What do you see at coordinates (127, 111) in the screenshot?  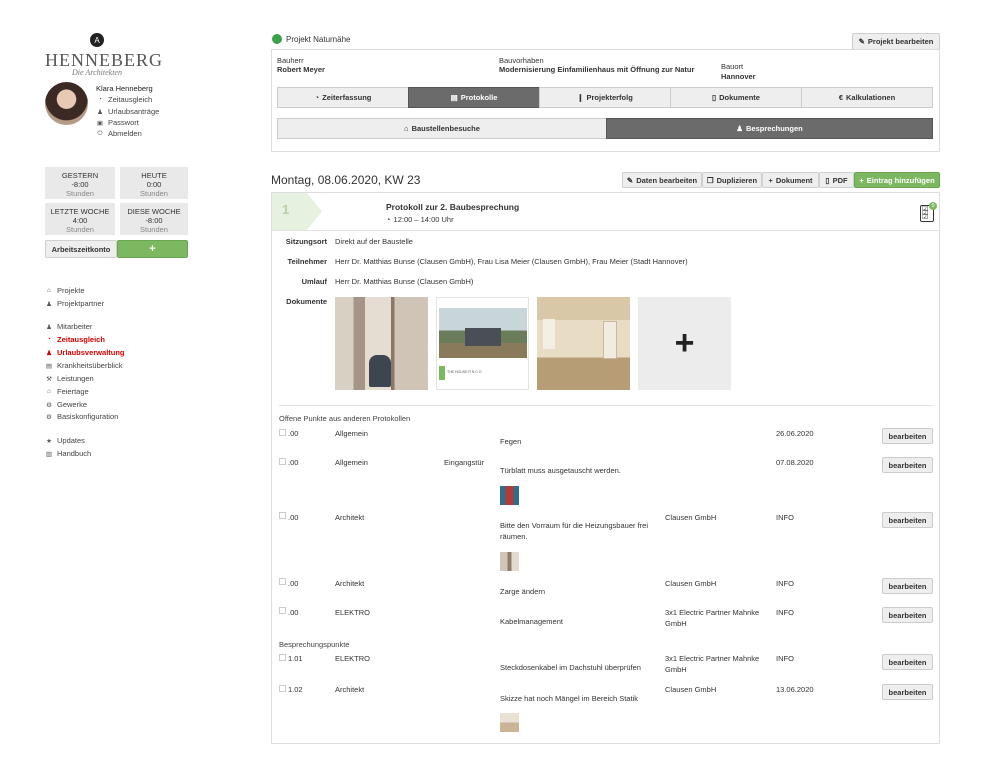 I see `user-menu-urlaubsantraege: ♟ Urlaubsanträge` at bounding box center [127, 111].